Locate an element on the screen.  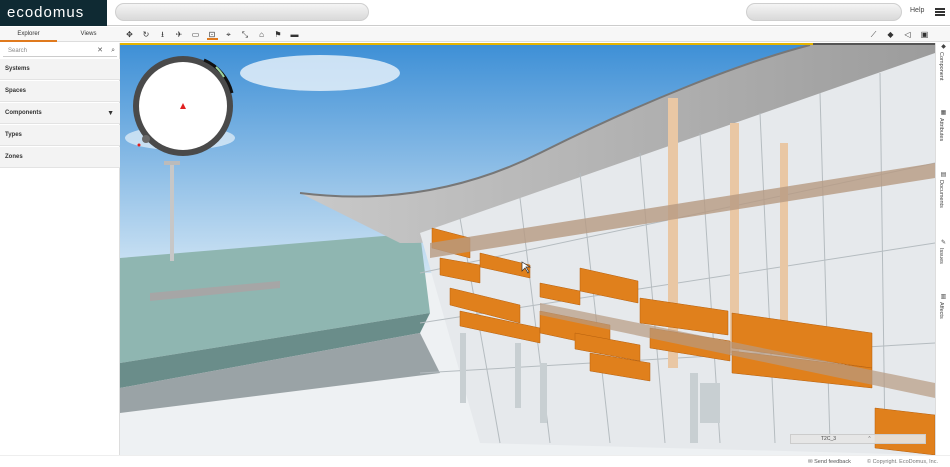
light-head is located at coordinates (172, 163).